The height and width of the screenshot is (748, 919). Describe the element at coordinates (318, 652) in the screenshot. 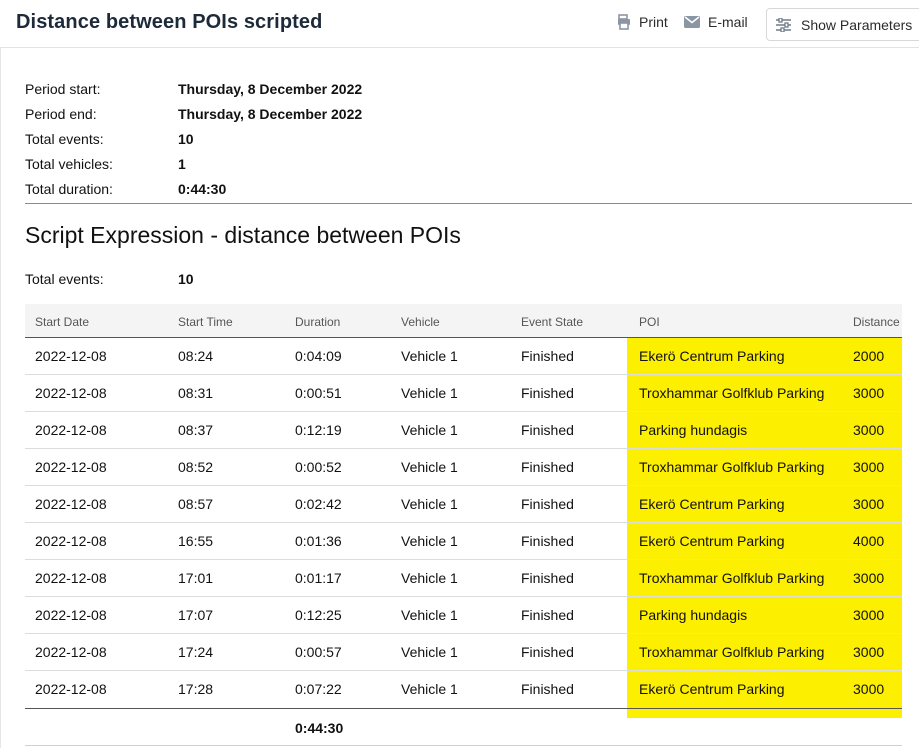

I see `cell-duration: 0:00:57` at that location.